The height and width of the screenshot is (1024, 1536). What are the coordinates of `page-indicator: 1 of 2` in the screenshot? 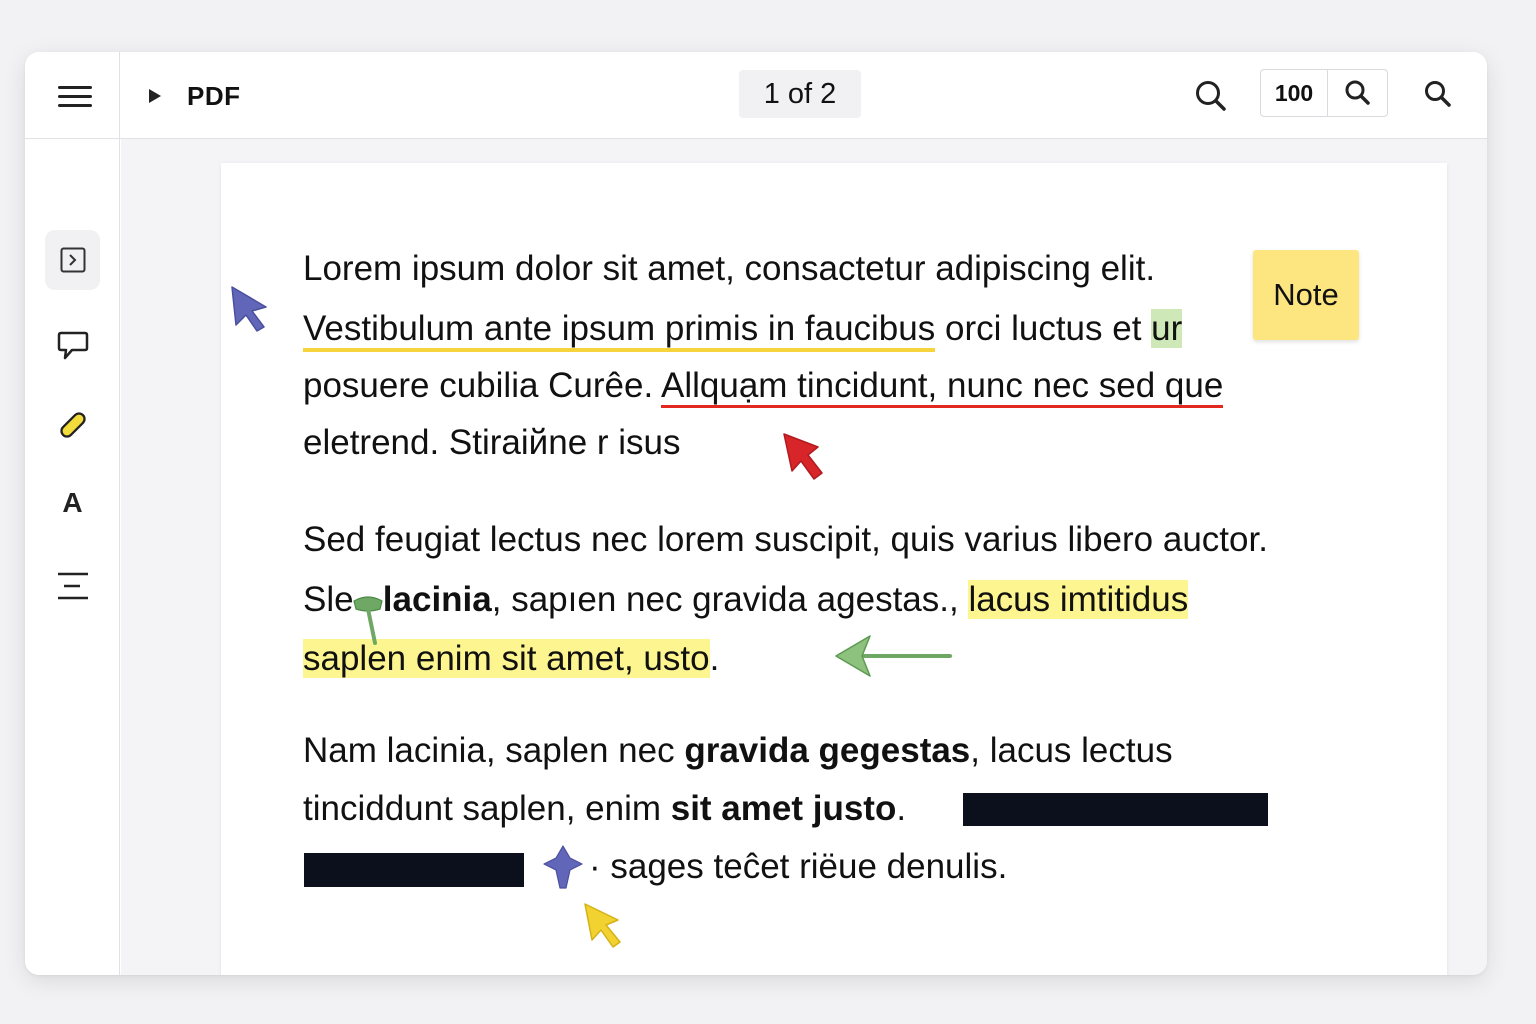 It's located at (800, 94).